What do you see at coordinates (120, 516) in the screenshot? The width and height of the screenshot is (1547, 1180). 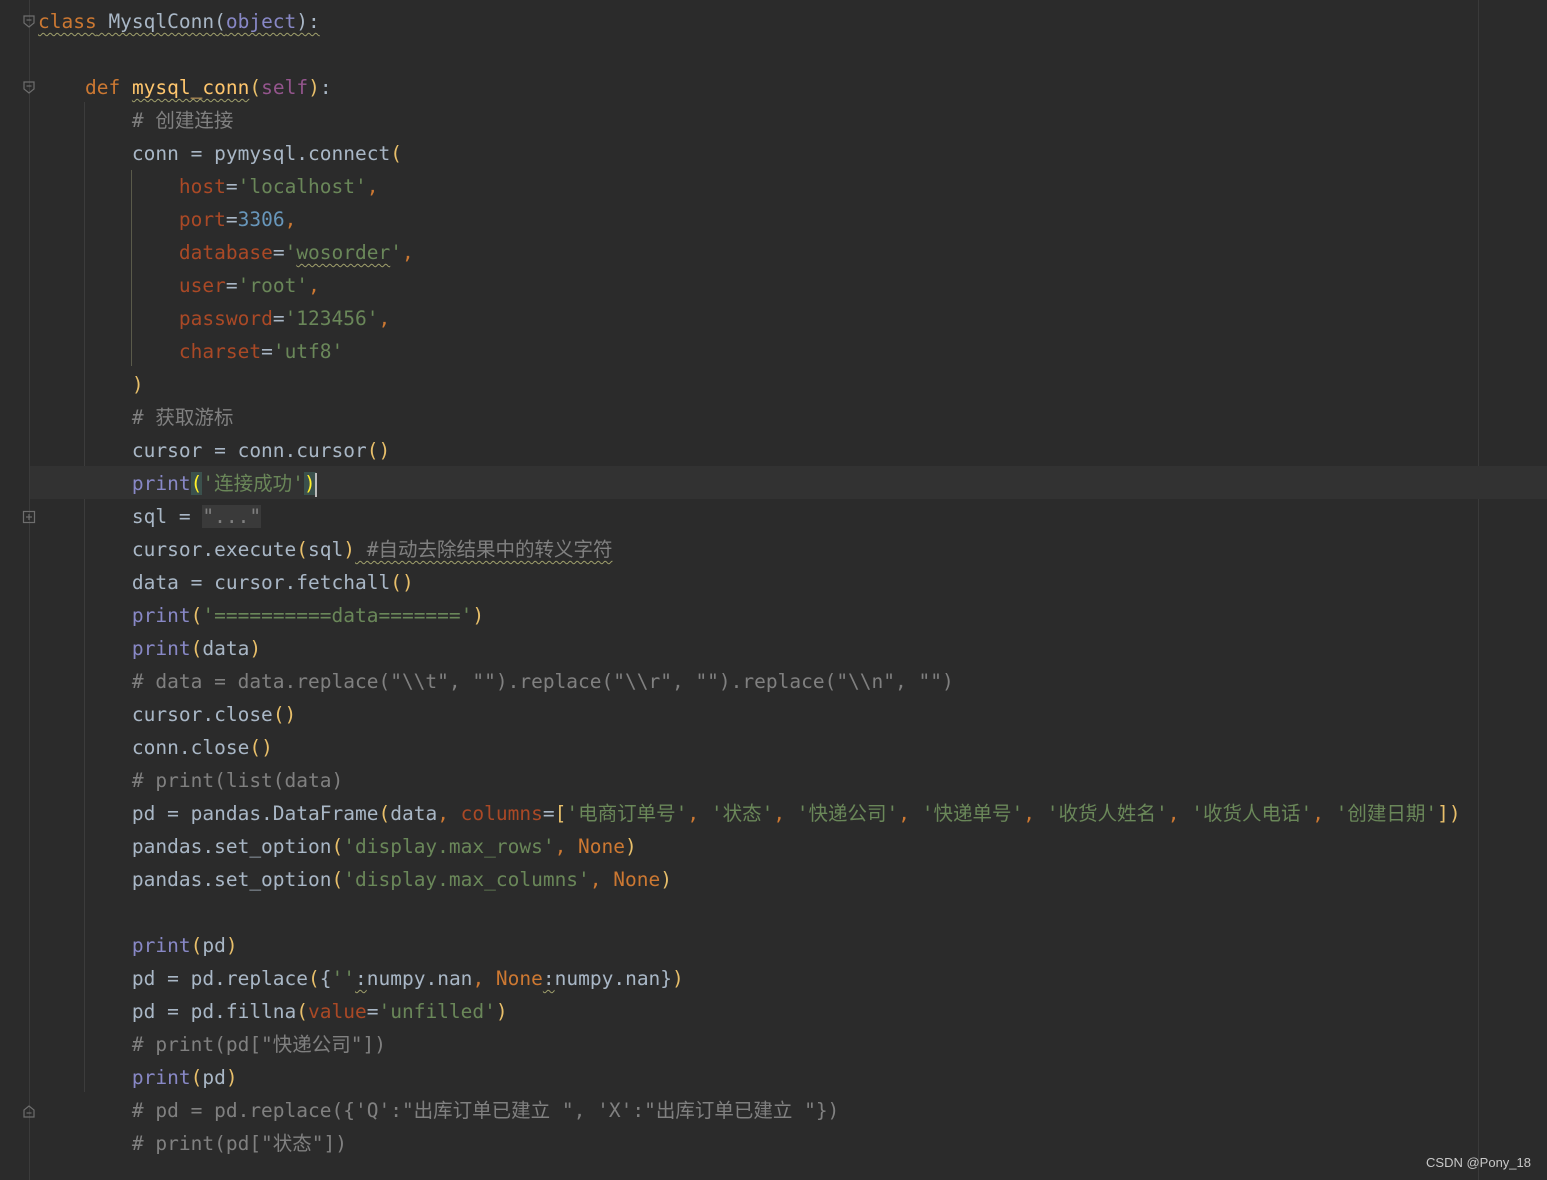 I see `code-token: sql =` at bounding box center [120, 516].